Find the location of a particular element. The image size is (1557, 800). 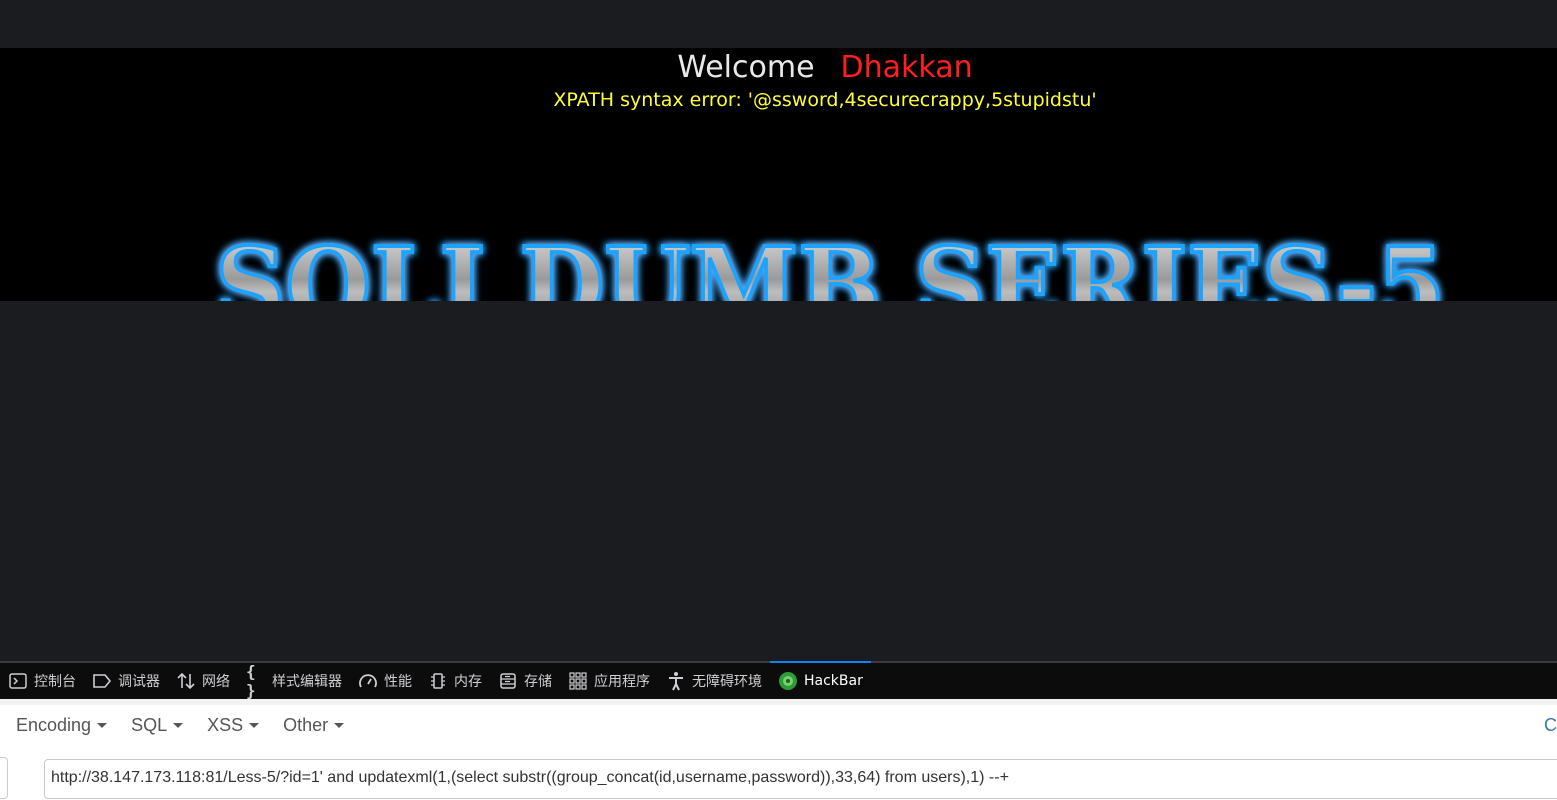

style-editor-icon: { } is located at coordinates (251, 681).